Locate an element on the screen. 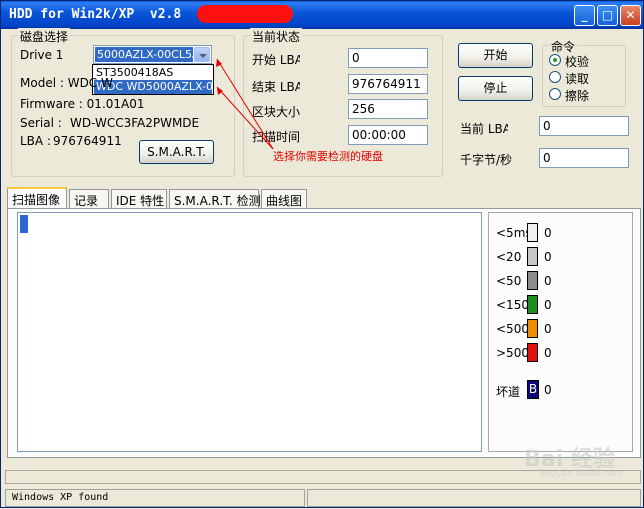  annotation-text: 选择你需要检测的硬盘 is located at coordinates (328, 156).